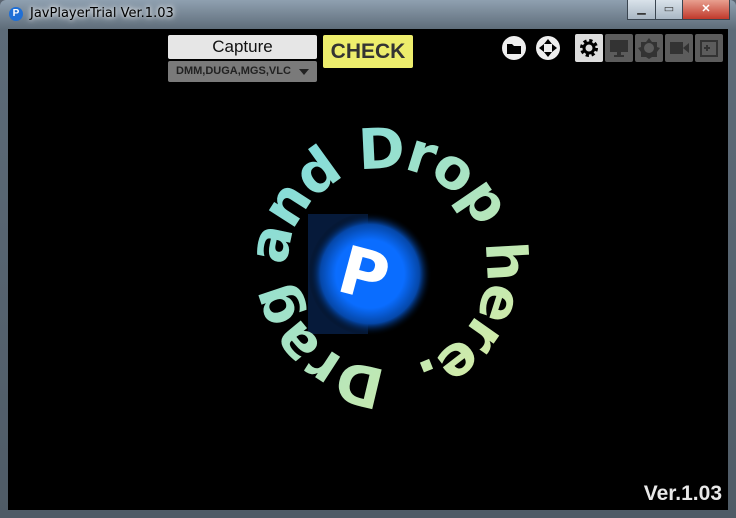 This screenshot has width=736, height=518. What do you see at coordinates (669, 10) in the screenshot?
I see `maximize-button: ▭` at bounding box center [669, 10].